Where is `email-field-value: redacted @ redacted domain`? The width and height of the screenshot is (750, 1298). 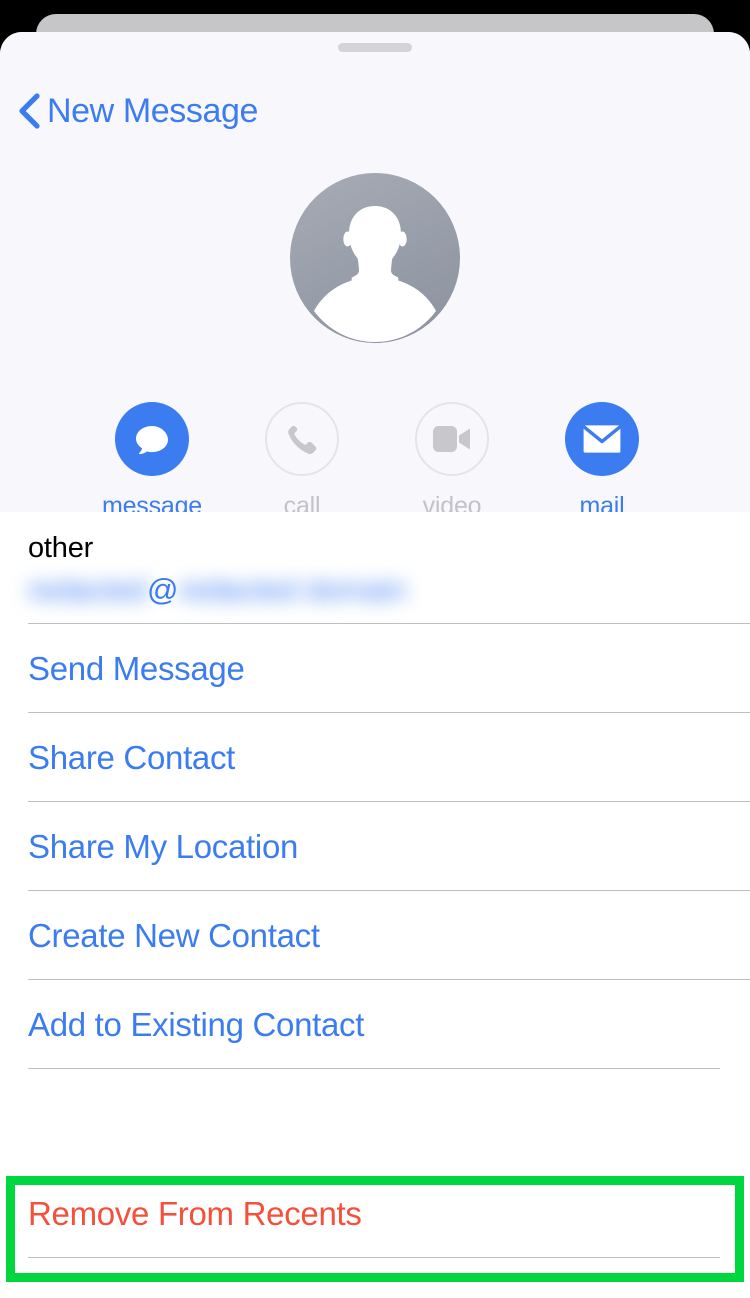 email-field-value: redacted @ redacted domain is located at coordinates (375, 590).